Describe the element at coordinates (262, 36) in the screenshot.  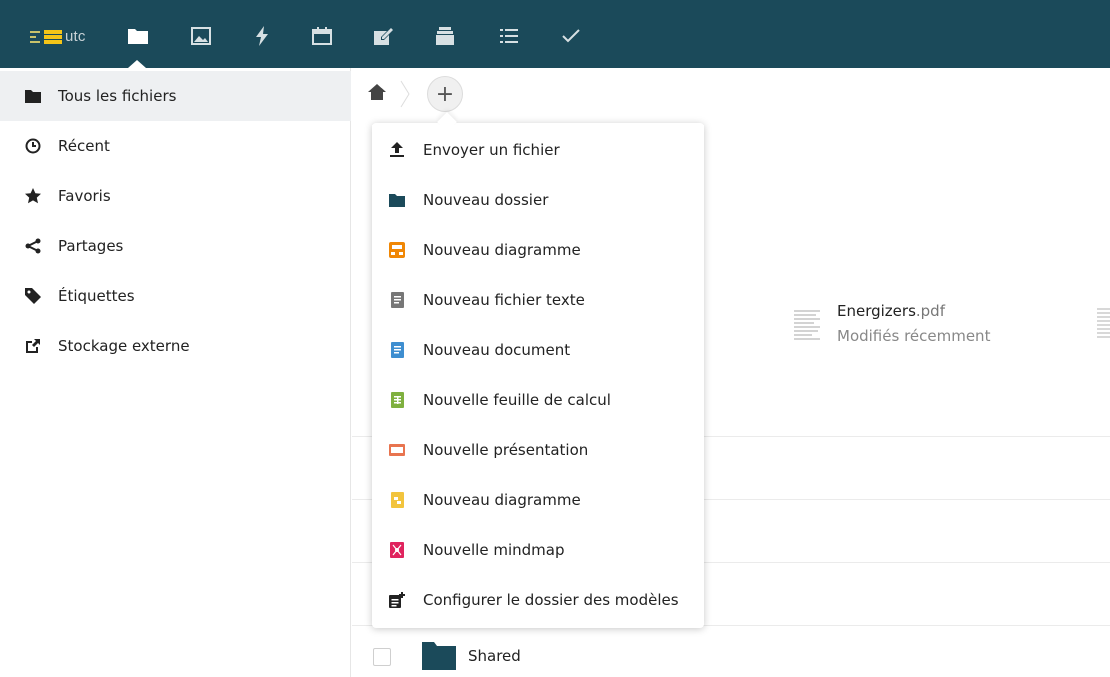
I see `activity-icon` at that location.